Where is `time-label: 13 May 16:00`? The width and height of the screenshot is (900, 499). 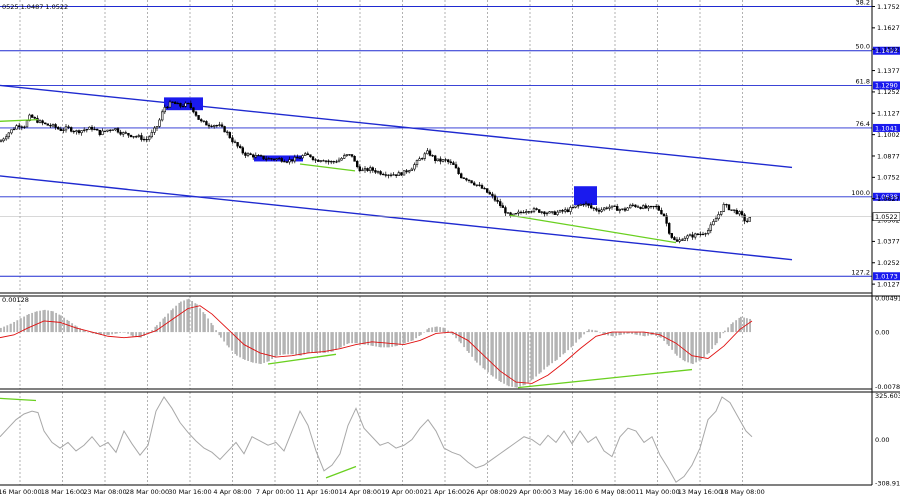
time-label: 13 May 16:00 is located at coordinates (700, 492).